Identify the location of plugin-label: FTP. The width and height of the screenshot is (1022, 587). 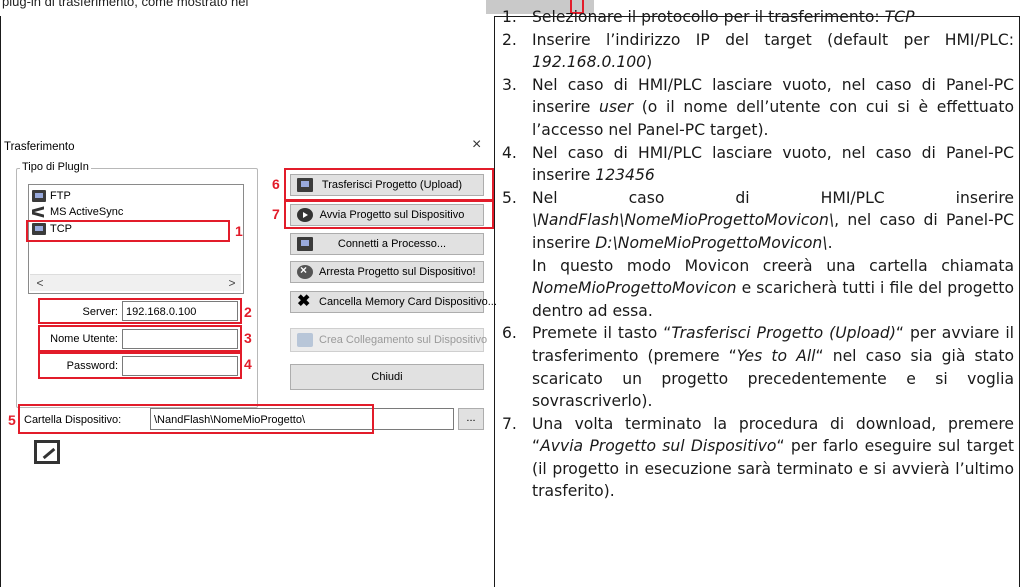
(60, 196).